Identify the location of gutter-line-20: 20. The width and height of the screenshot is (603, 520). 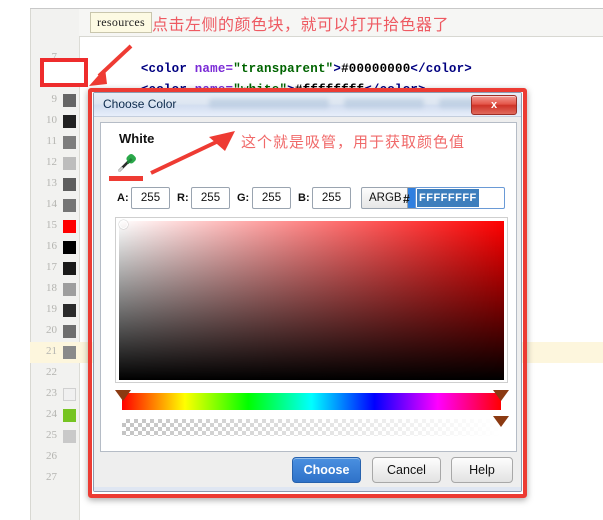
(54, 331).